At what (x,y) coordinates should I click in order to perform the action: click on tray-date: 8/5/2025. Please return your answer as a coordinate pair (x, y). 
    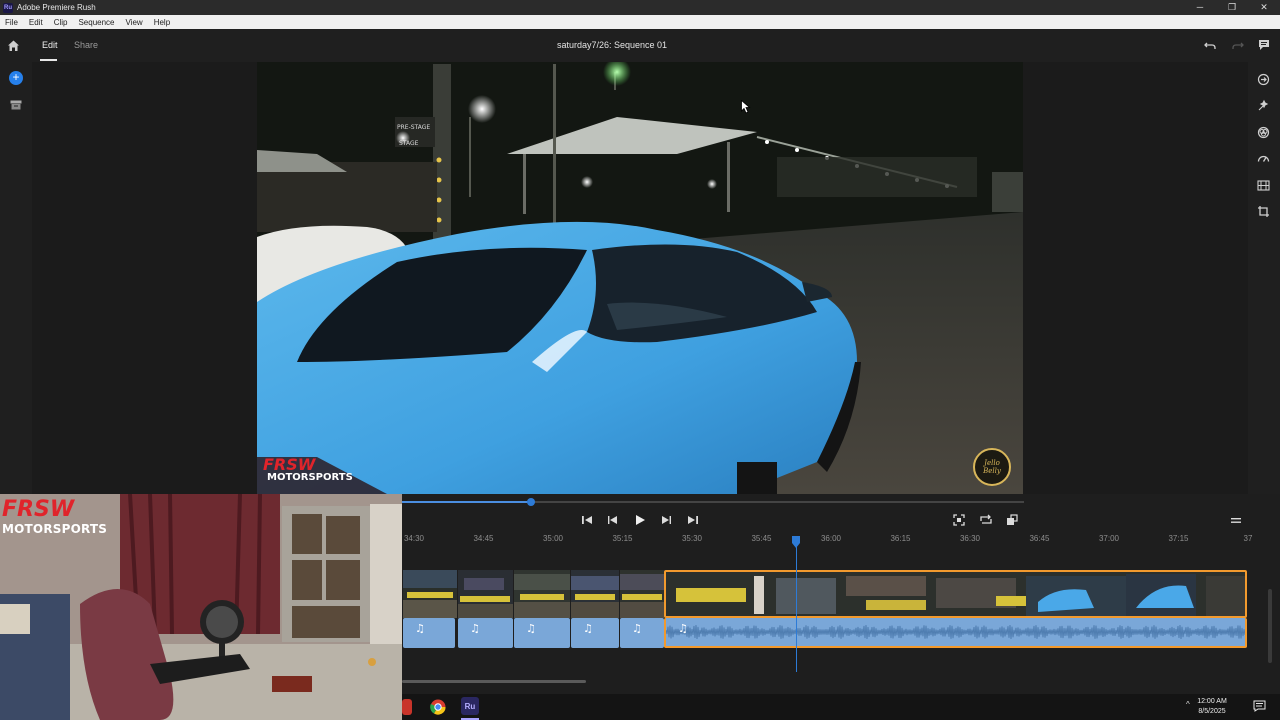
    Looking at the image, I should click on (1212, 711).